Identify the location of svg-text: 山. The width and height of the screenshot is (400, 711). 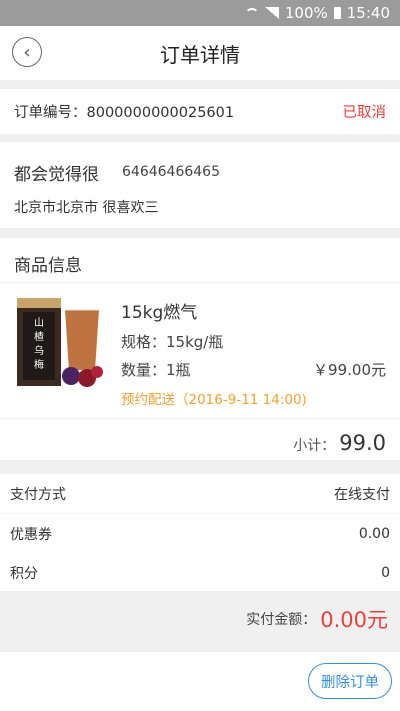
(39, 323).